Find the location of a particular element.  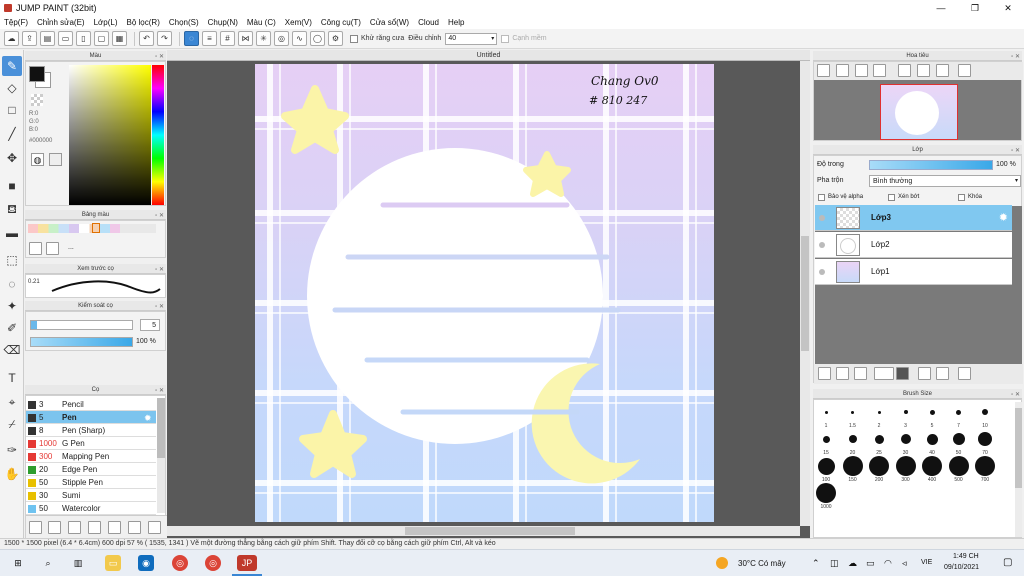

line-tool-icon: ╱ is located at coordinates (12, 134).